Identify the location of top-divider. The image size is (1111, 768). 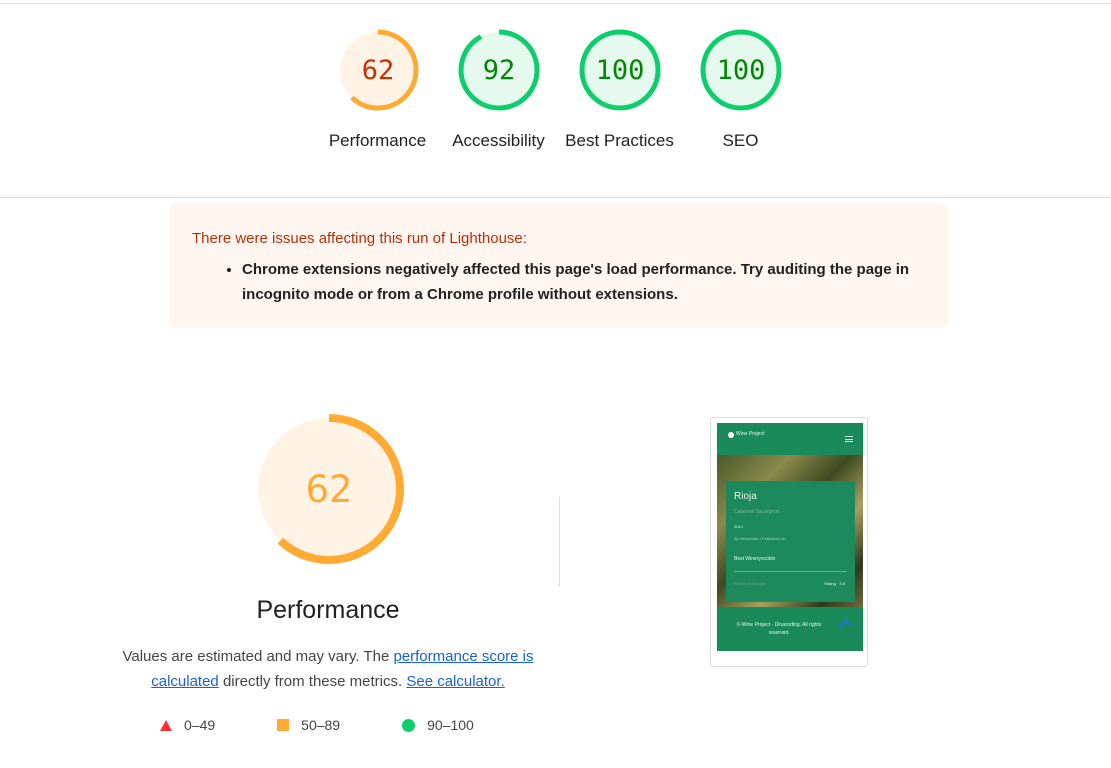
(555, 3).